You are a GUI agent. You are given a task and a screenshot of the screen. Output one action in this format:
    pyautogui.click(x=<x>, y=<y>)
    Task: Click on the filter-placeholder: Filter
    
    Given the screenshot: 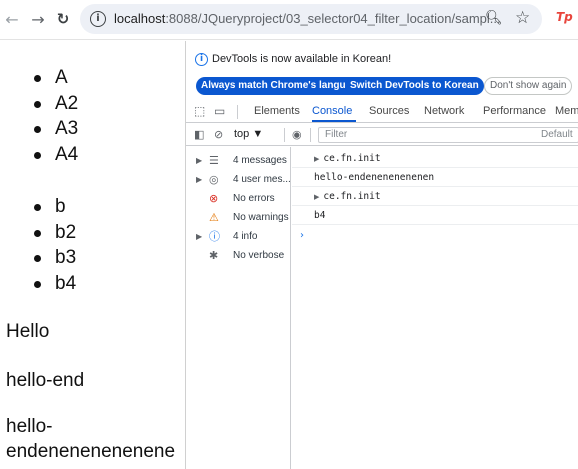 What is the action you would take?
    pyautogui.click(x=336, y=134)
    